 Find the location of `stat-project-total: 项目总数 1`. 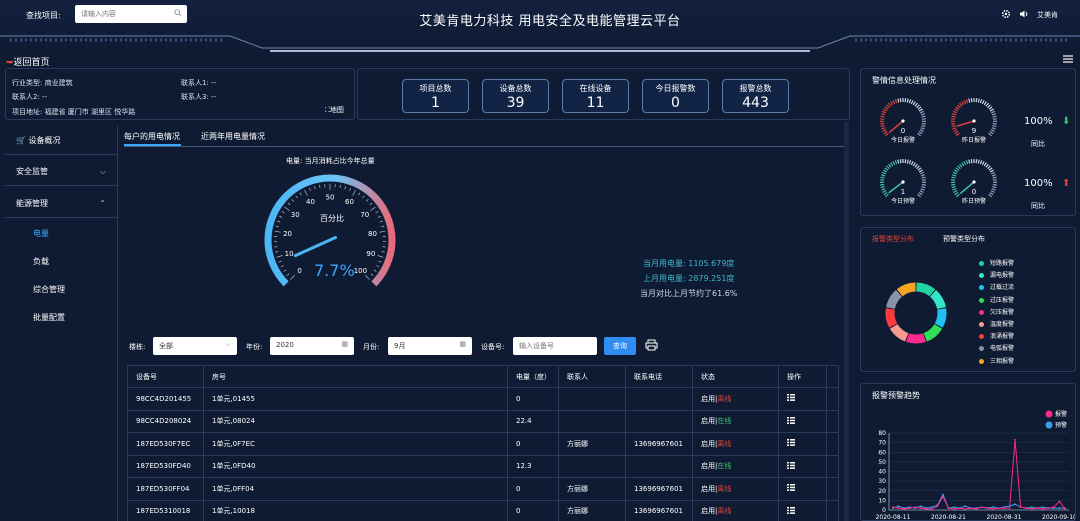

stat-project-total: 项目总数 1 is located at coordinates (435, 96).